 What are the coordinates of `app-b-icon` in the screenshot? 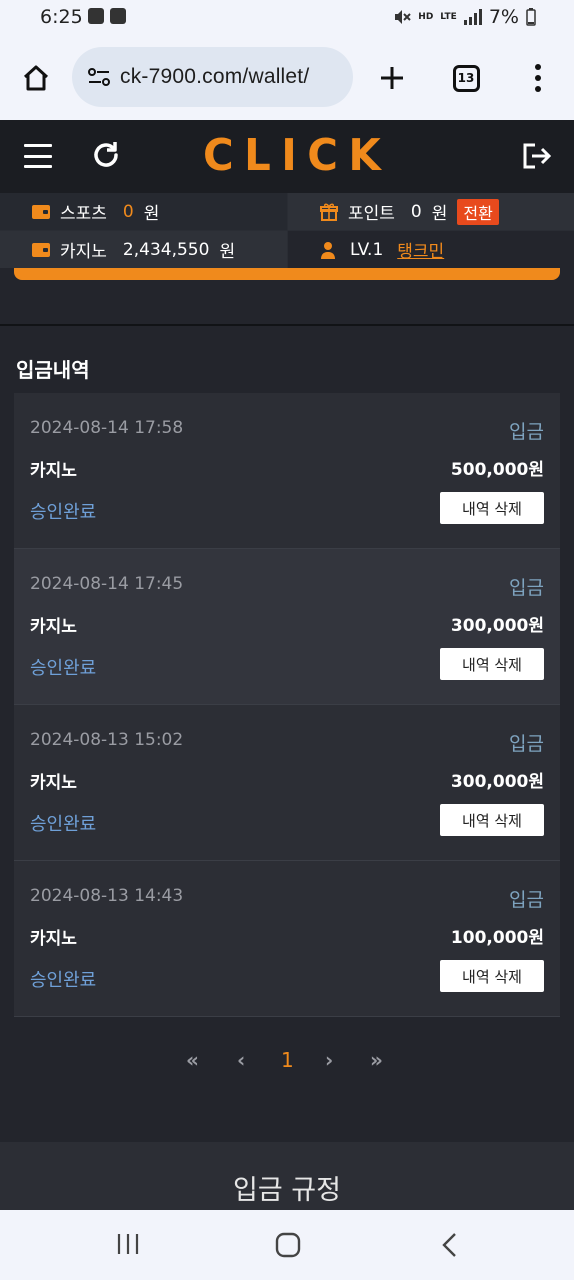 It's located at (118, 16).